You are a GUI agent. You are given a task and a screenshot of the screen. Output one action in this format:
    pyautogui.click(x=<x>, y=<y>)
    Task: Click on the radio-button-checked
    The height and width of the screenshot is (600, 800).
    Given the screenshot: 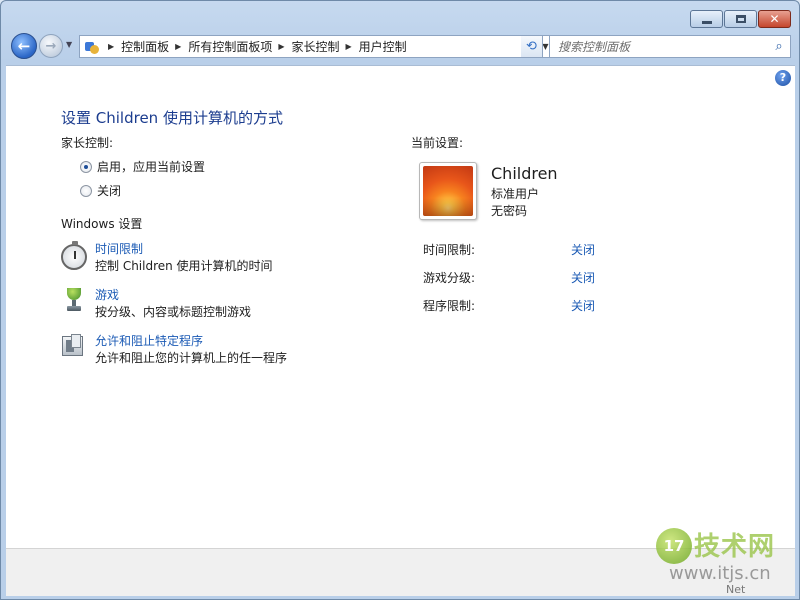 What is the action you would take?
    pyautogui.click(x=86, y=166)
    